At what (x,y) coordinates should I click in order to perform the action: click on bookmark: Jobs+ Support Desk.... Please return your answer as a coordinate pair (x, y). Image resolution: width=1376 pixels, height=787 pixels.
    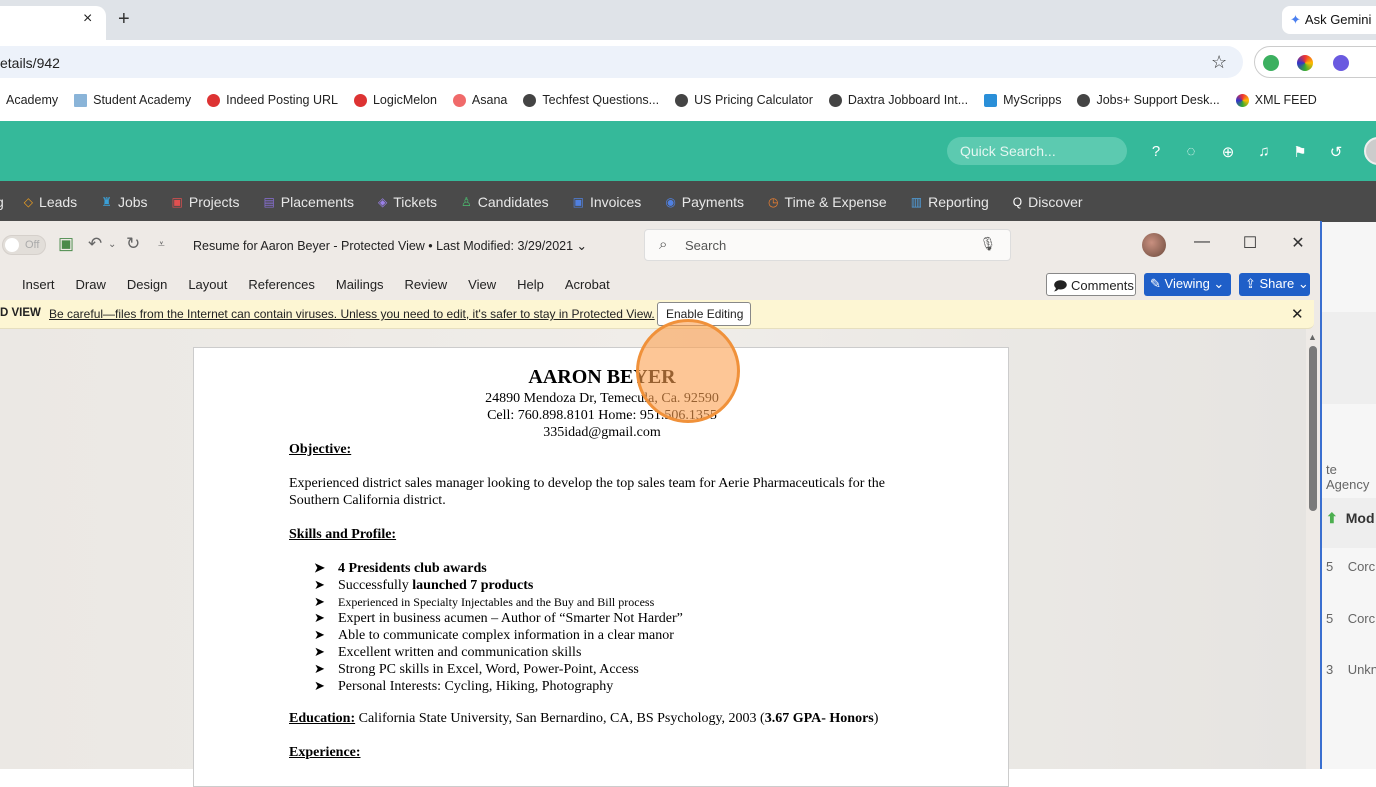
    Looking at the image, I should click on (1148, 100).